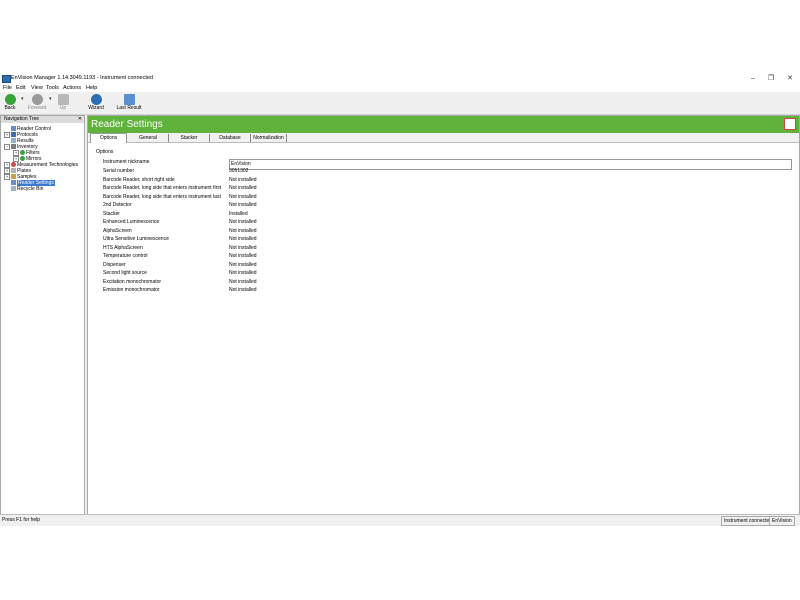 The width and height of the screenshot is (800, 600). What do you see at coordinates (22, 119) in the screenshot?
I see `navigation-tree-title: Navigation Tree` at bounding box center [22, 119].